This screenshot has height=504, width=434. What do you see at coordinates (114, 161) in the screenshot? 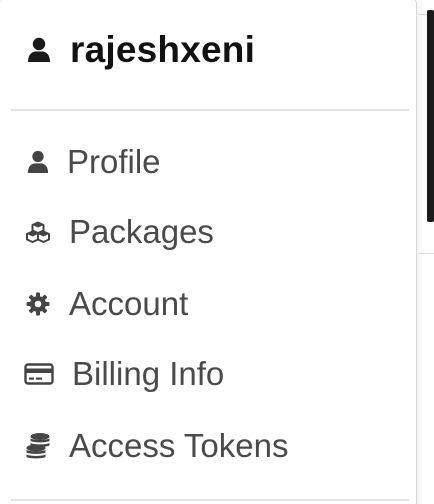
I see `menu-item-label: Profile` at bounding box center [114, 161].